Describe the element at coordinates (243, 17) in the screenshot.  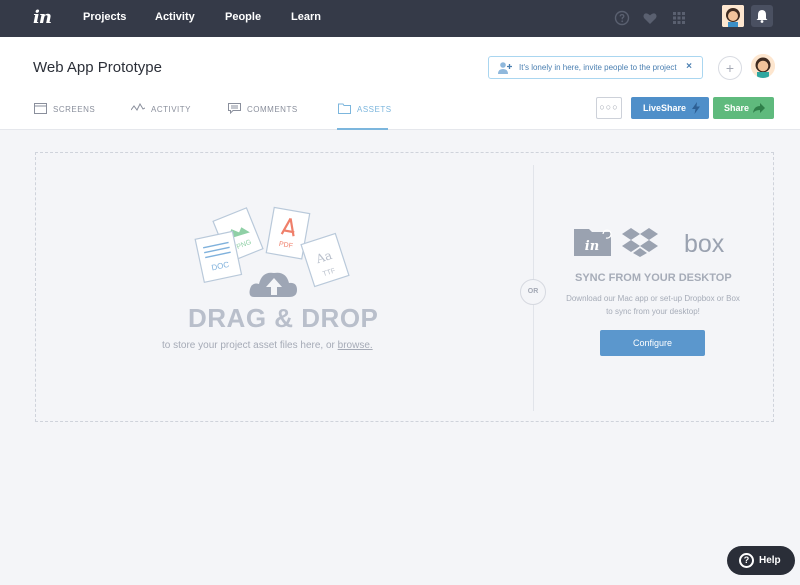
I see `nav-people: People` at that location.